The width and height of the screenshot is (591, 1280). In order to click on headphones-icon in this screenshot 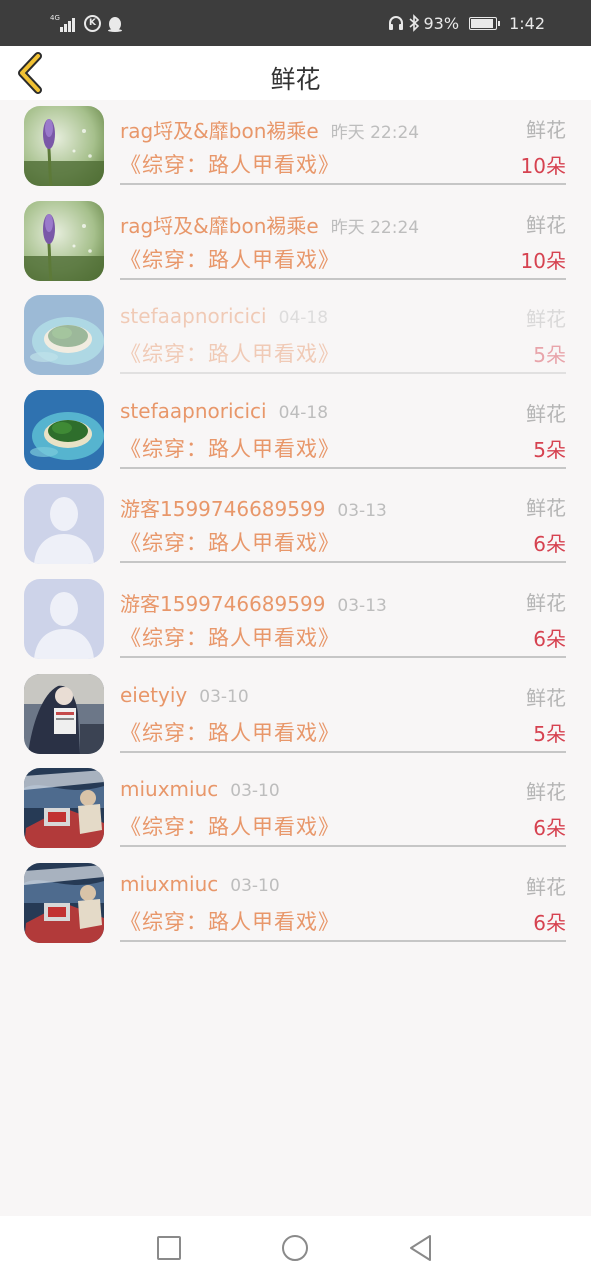, I will do `click(395, 23)`.